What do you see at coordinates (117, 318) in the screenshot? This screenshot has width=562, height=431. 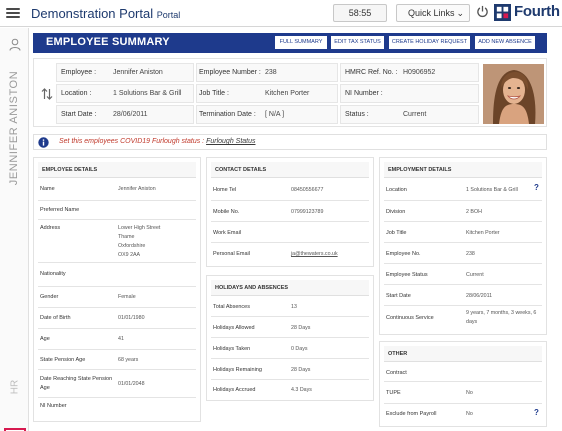 I see `detail-row-date-of-birth: Date of Birth 01/01/1980` at bounding box center [117, 318].